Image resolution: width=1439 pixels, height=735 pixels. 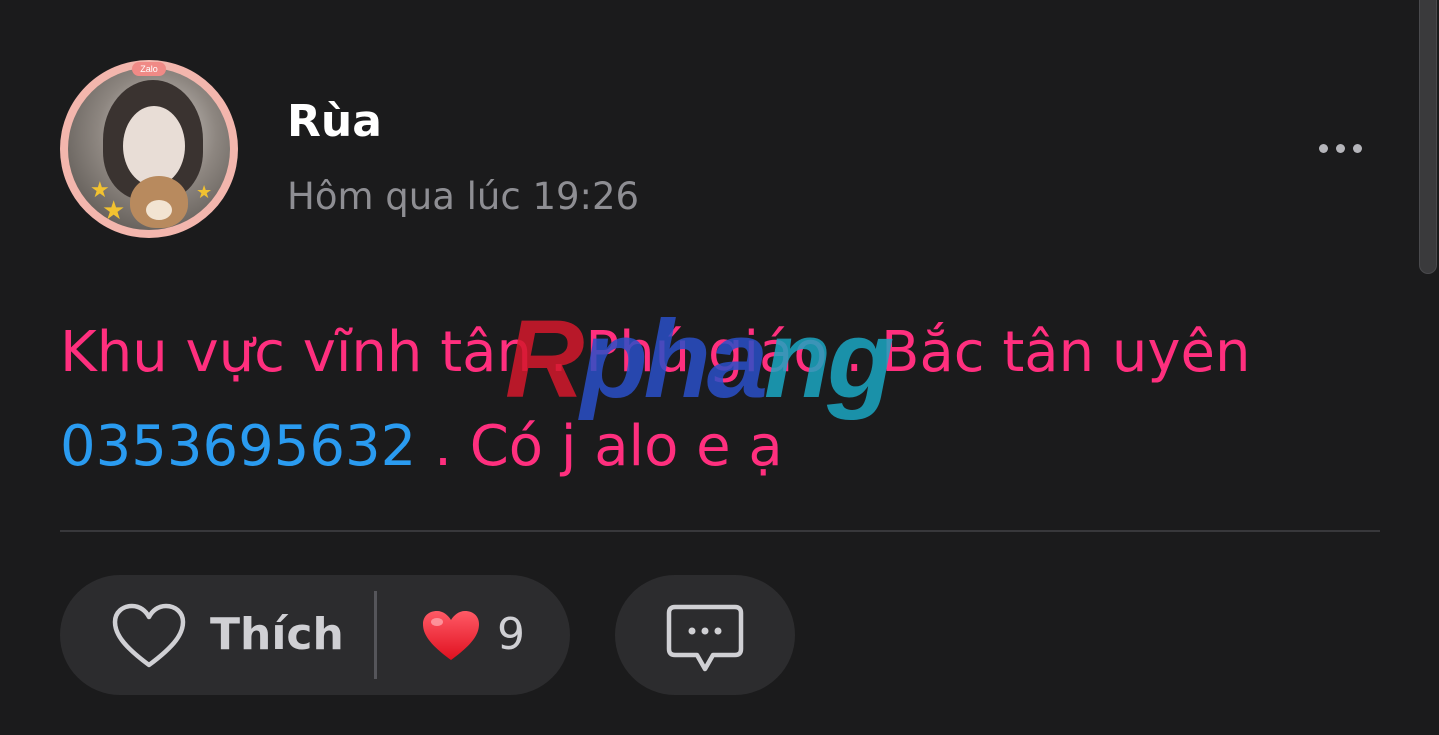 I want to click on more-options-button, so click(x=1340, y=148).